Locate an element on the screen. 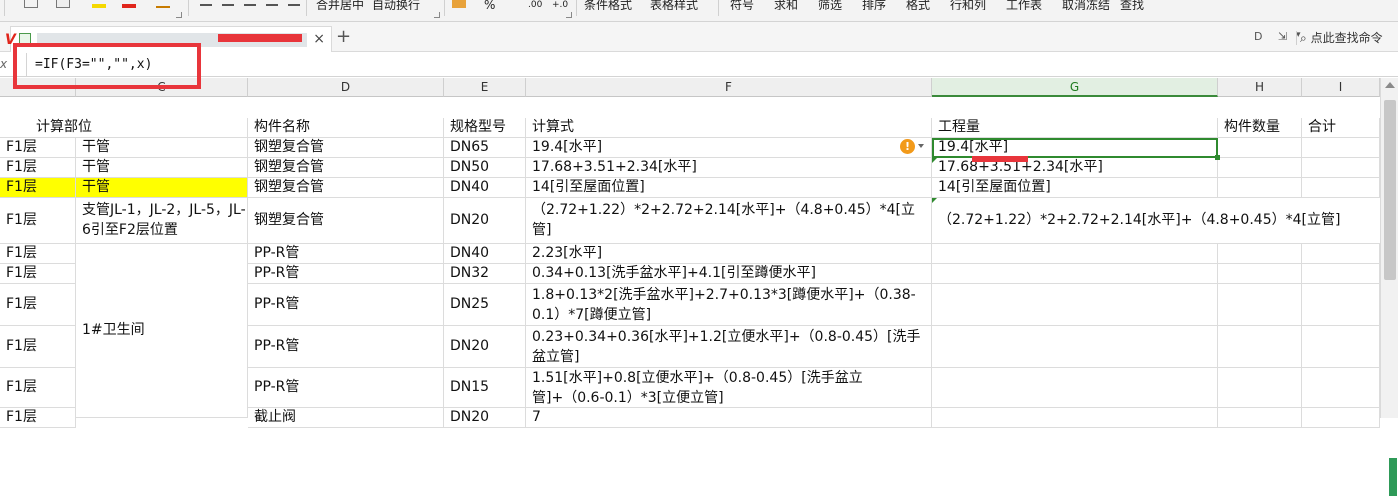  increase-decimal-button: .00 is located at coordinates (535, 5).